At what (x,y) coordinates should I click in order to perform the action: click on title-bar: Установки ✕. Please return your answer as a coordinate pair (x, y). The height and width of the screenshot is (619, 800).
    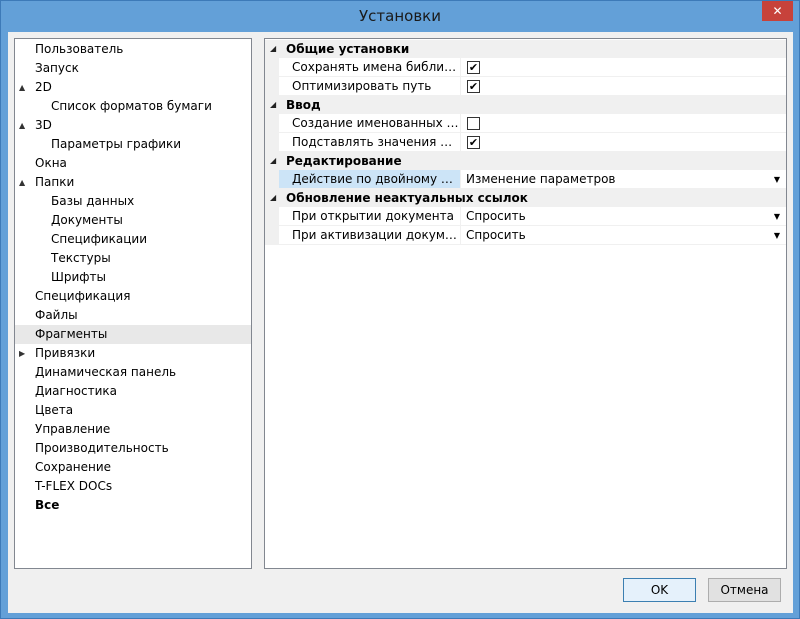
    Looking at the image, I should click on (400, 17).